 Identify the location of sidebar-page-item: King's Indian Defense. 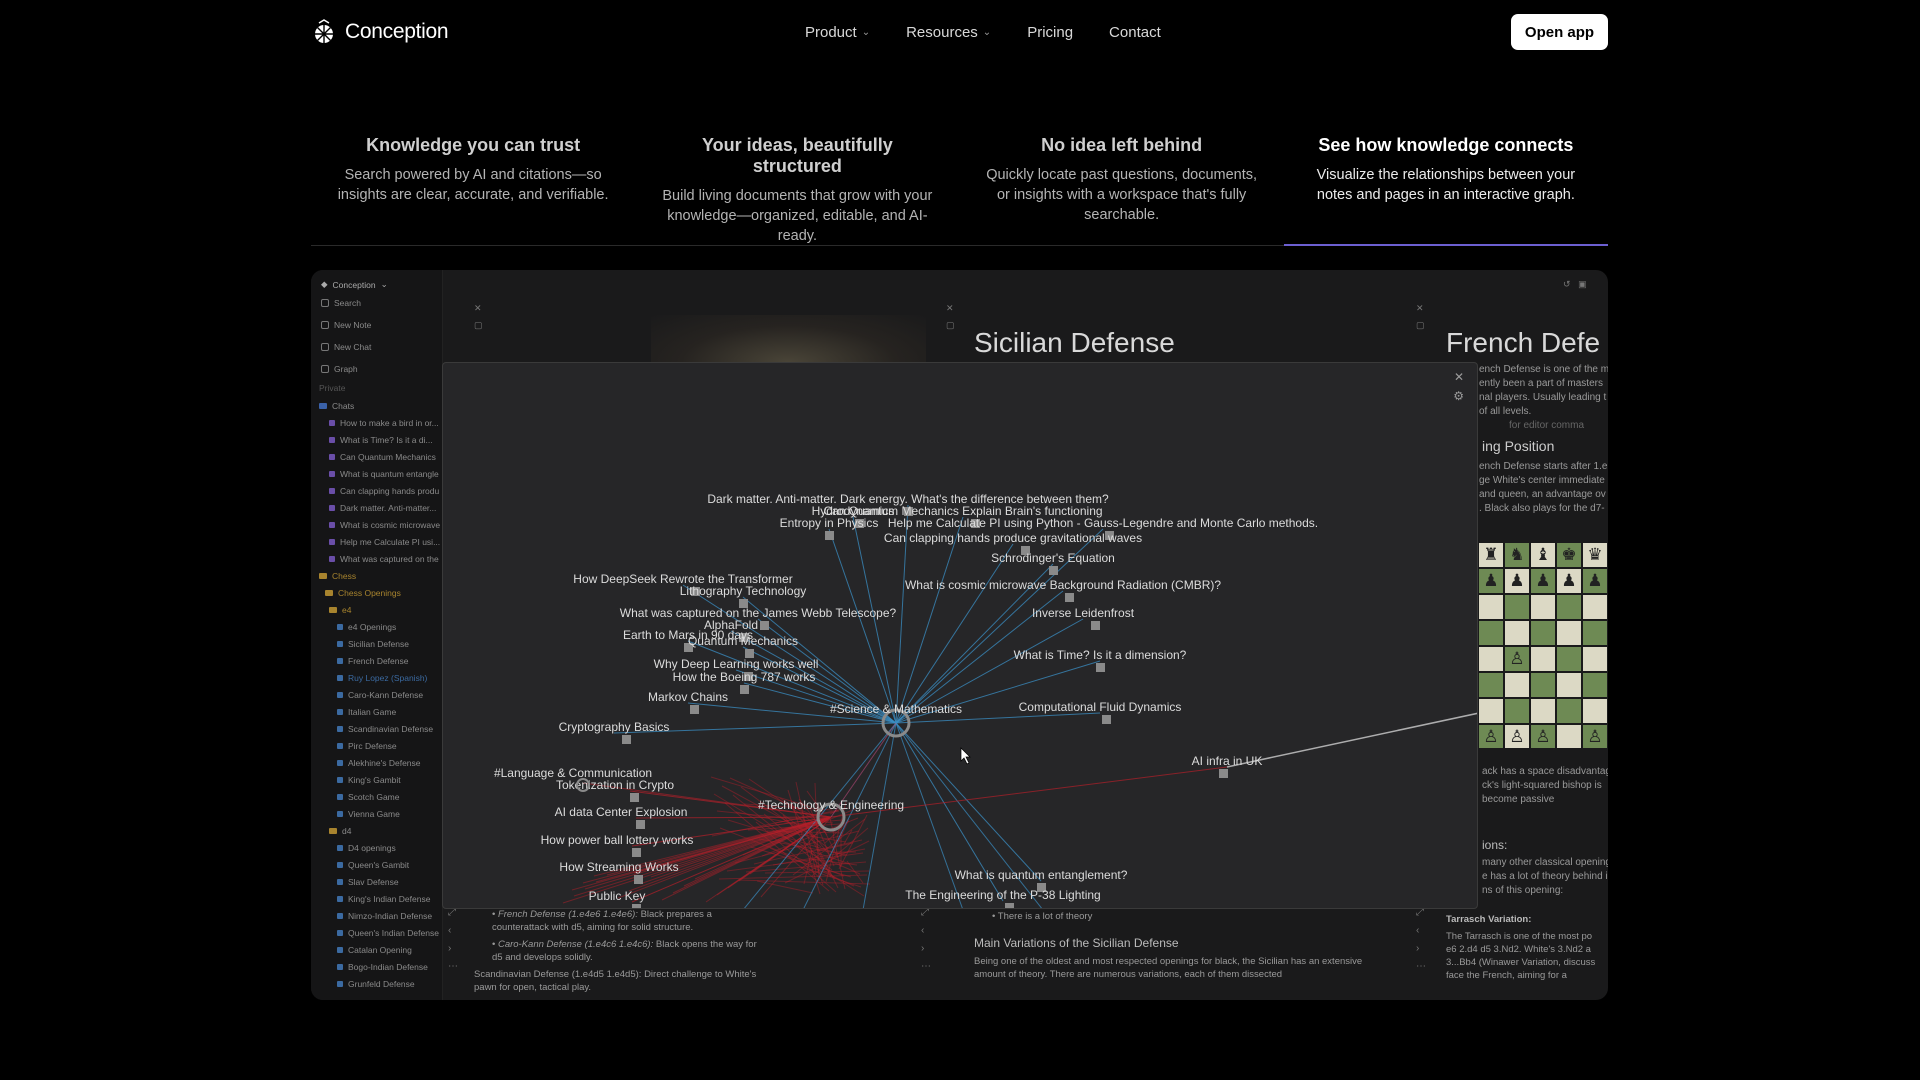
(383, 899).